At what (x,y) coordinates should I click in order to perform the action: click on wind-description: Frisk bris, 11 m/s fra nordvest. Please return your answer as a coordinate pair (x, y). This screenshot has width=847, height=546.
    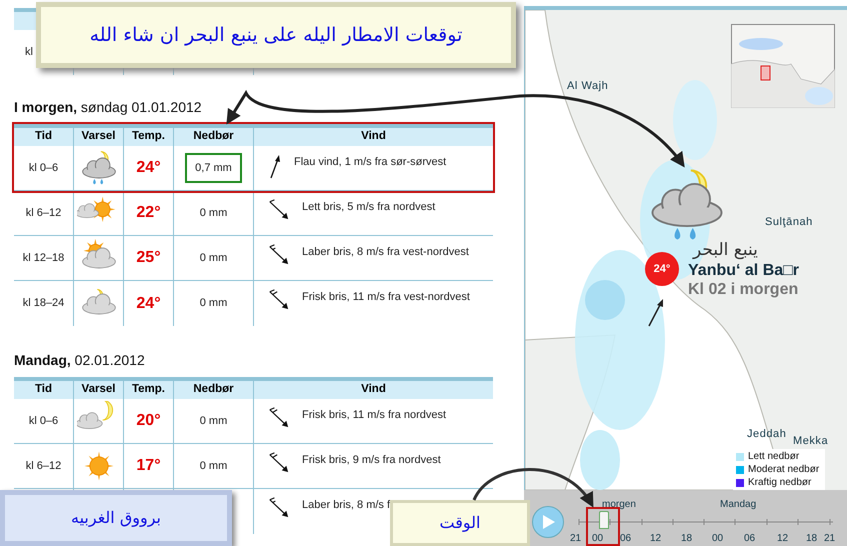
    Looking at the image, I should click on (374, 415).